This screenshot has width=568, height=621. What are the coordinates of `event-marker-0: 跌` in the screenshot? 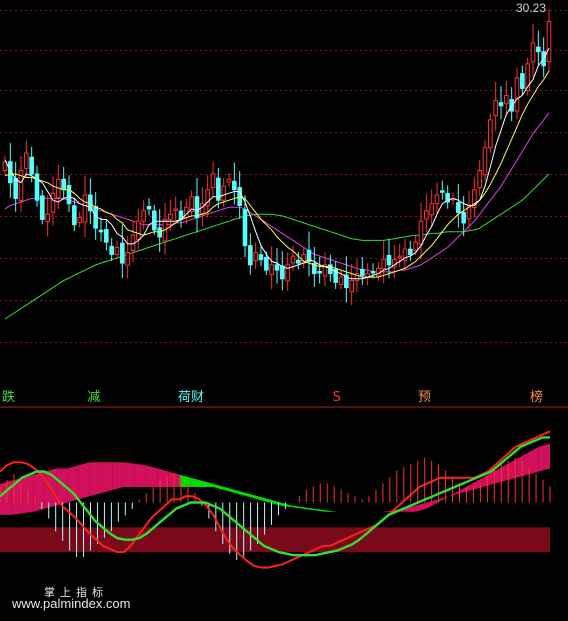 It's located at (9, 397).